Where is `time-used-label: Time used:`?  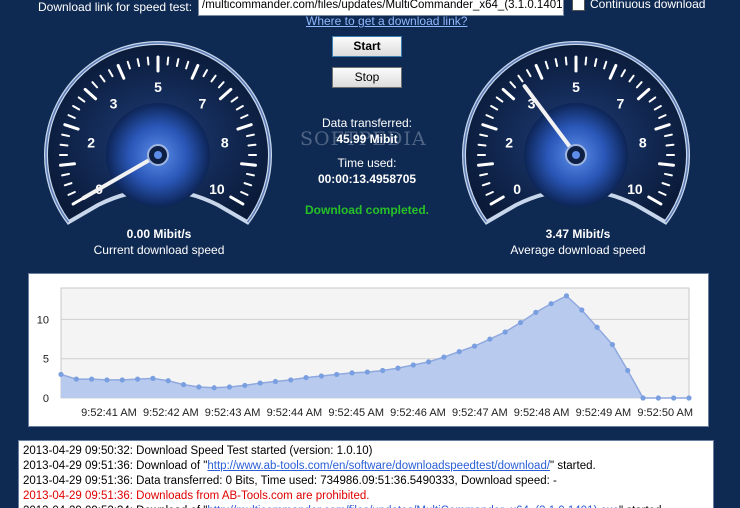
time-used-label: Time used: is located at coordinates (367, 163).